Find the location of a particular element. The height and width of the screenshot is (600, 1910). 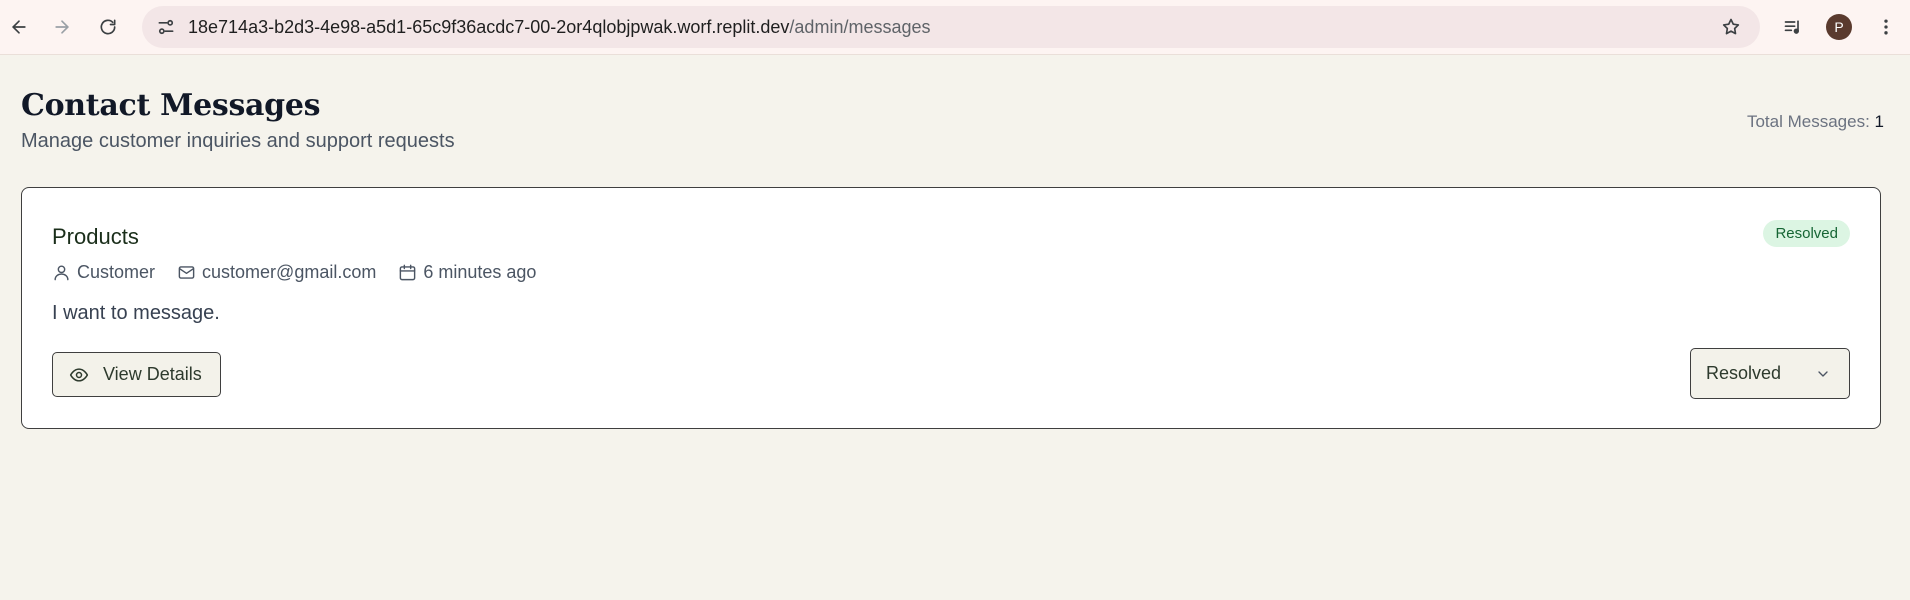

message-time-text: 6 minutes ago is located at coordinates (480, 271).